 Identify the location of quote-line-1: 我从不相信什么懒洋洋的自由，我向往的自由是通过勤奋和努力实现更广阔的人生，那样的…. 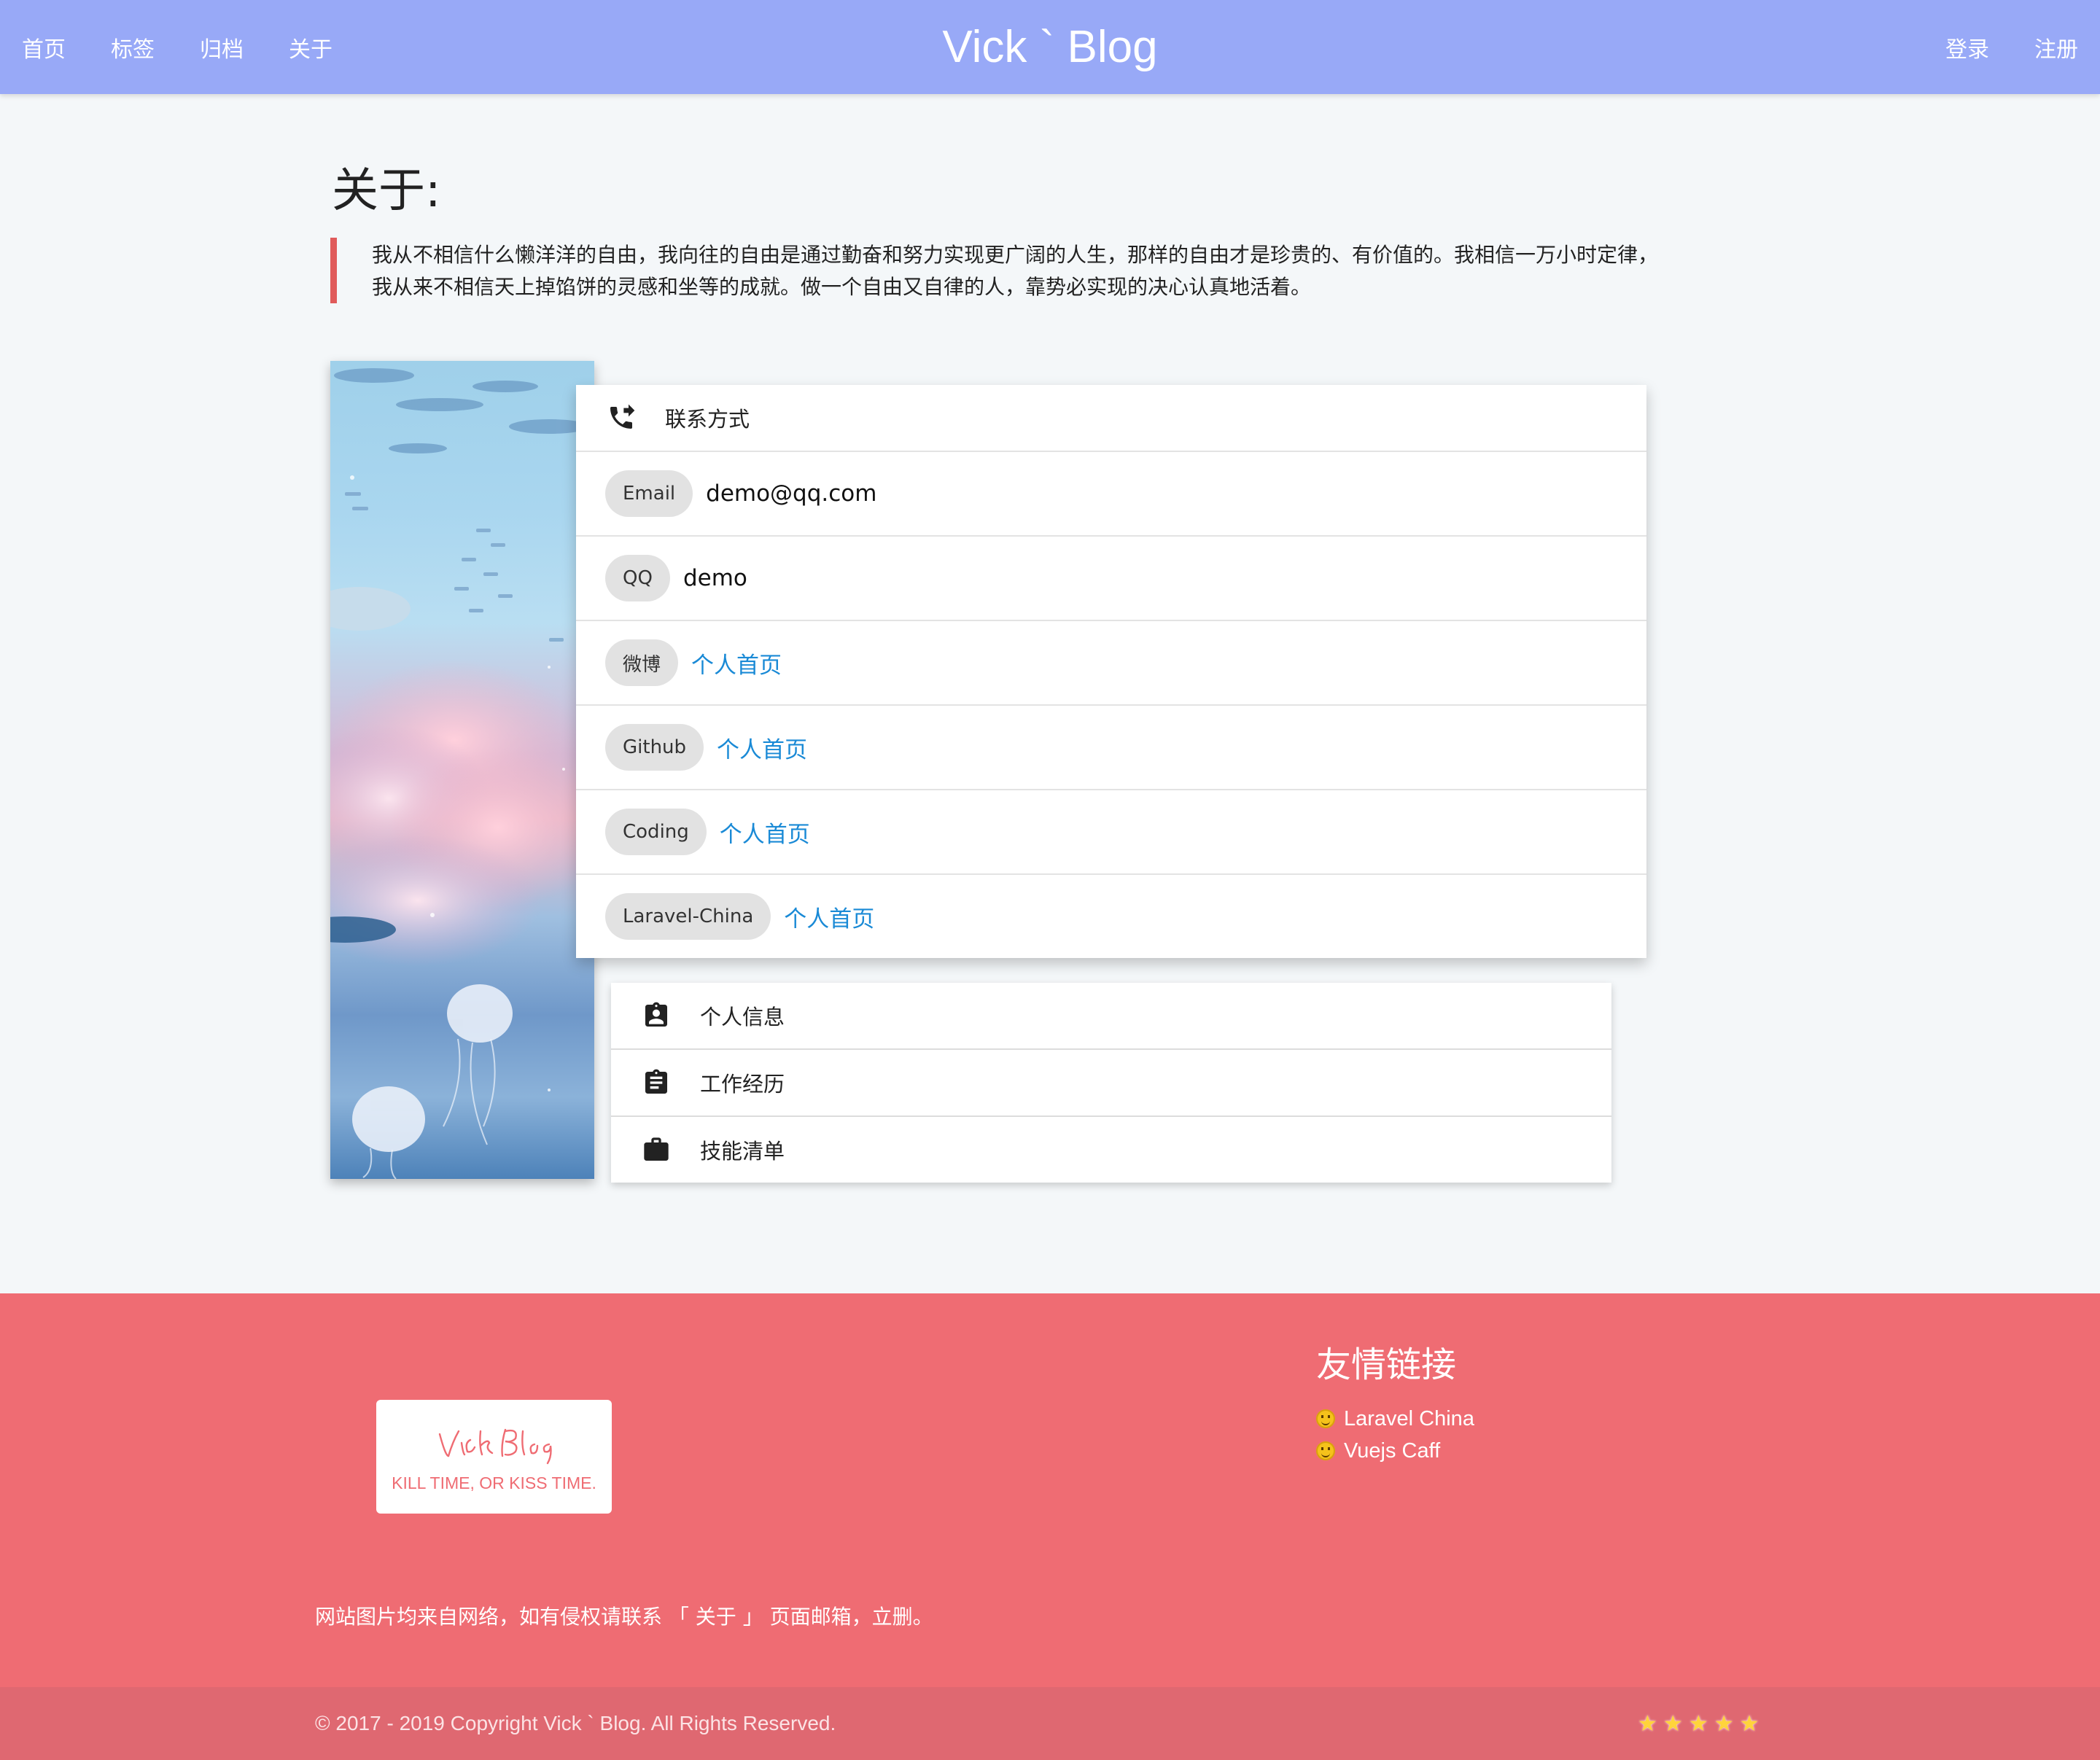
(1015, 255).